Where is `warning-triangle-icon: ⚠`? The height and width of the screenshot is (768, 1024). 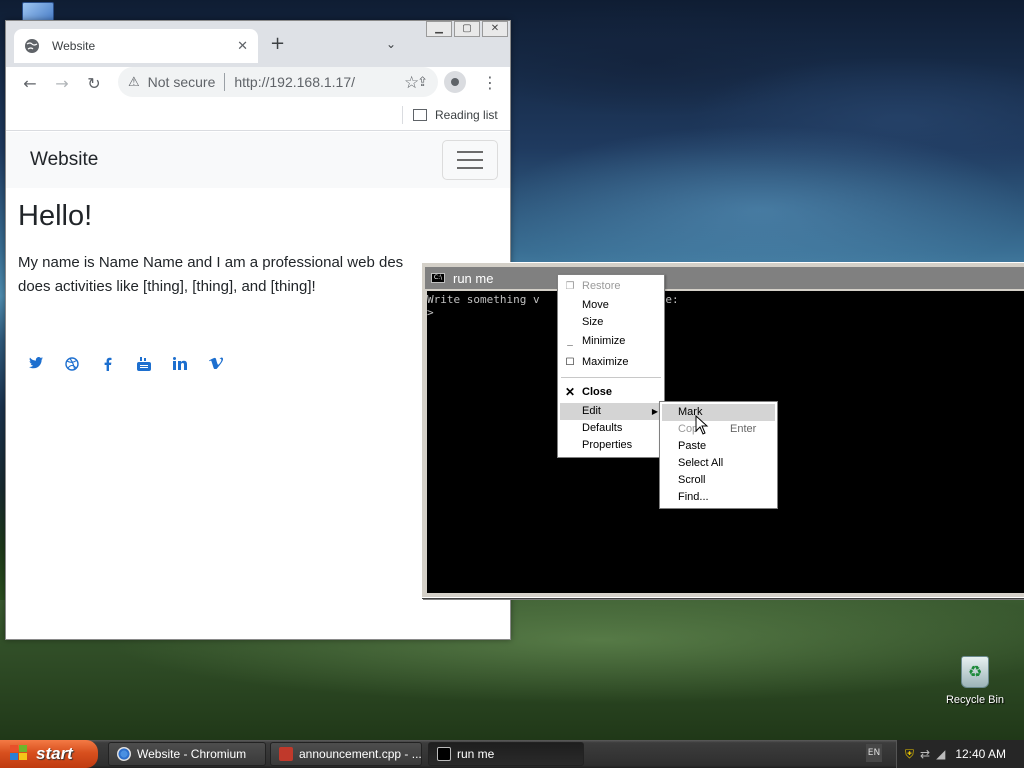
warning-triangle-icon: ⚠ is located at coordinates (134, 82).